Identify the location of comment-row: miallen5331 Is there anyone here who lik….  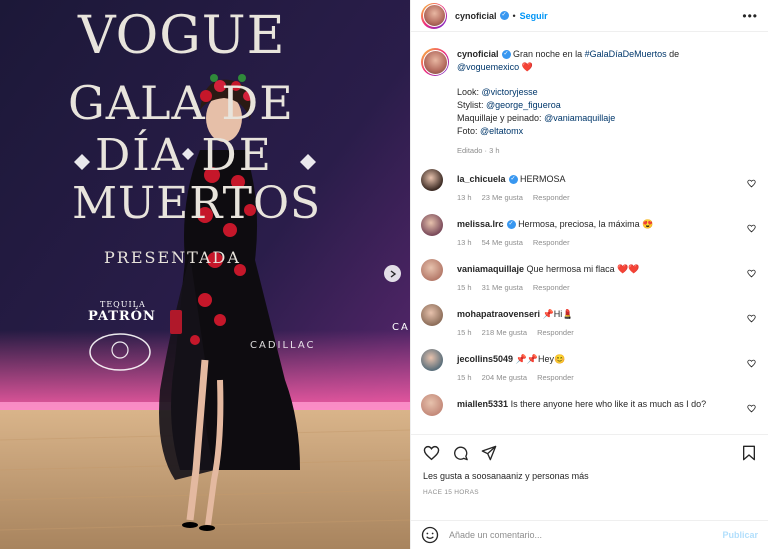
(589, 405).